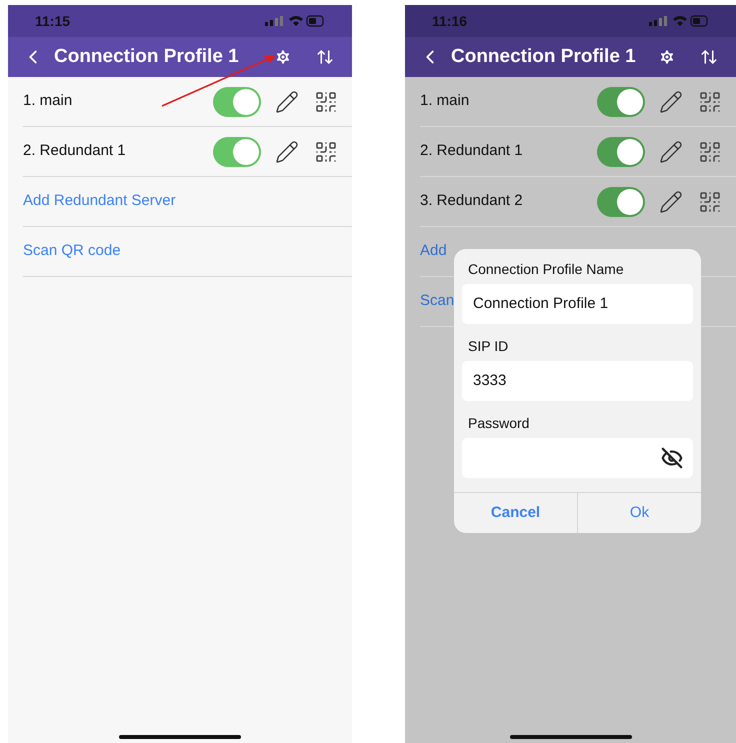 Image resolution: width=736 pixels, height=743 pixels. Describe the element at coordinates (499, 423) in the screenshot. I see `field-label: Password` at that location.